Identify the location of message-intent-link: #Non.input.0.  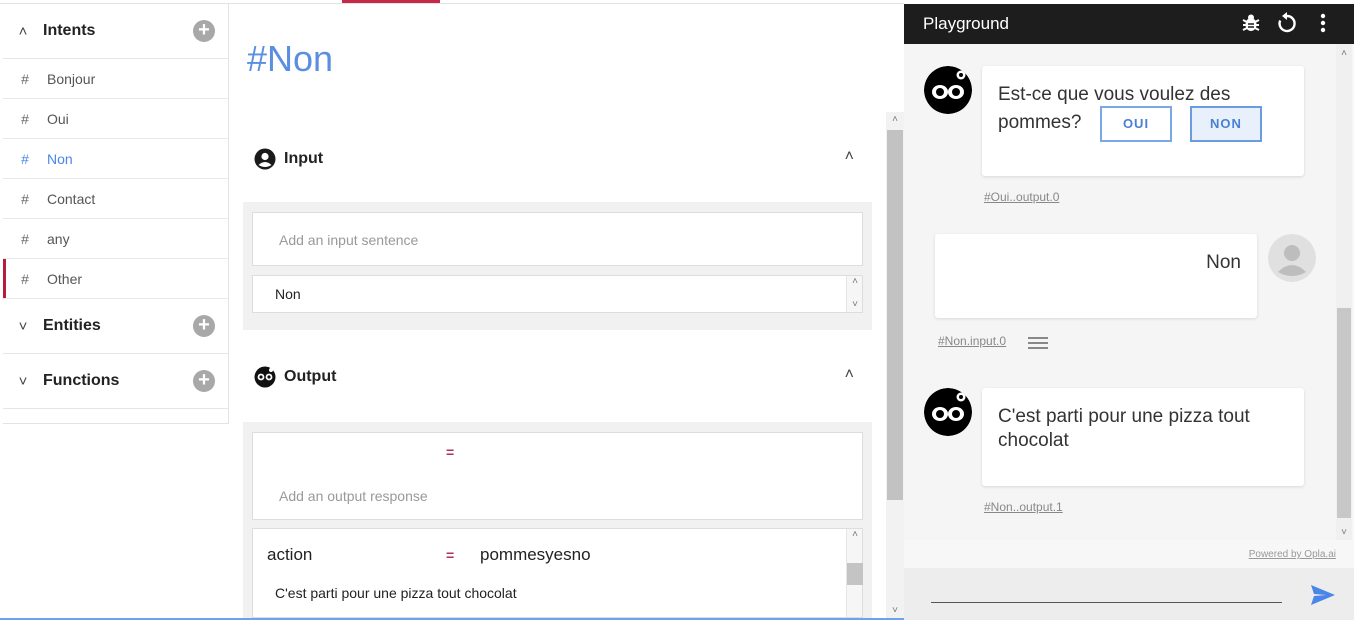
(972, 341).